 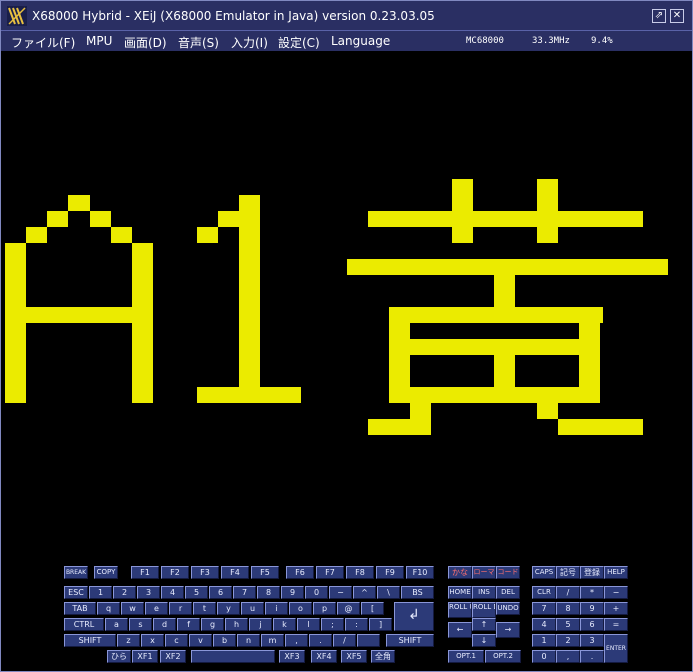 What do you see at coordinates (372, 608) in the screenshot?
I see `key-left-bracket: [` at bounding box center [372, 608].